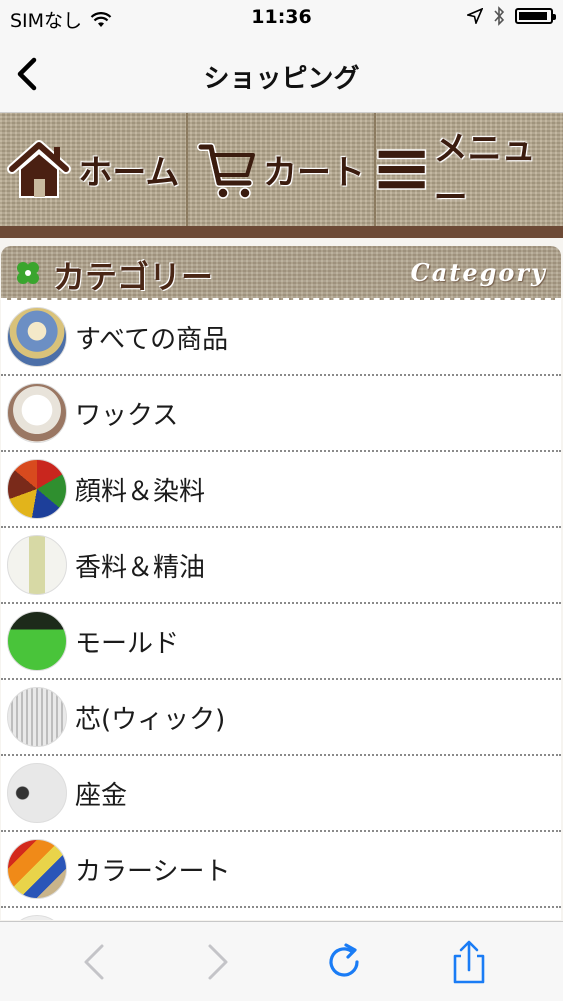 The image size is (563, 1001). What do you see at coordinates (94, 962) in the screenshot?
I see `back-arrow-icon` at bounding box center [94, 962].